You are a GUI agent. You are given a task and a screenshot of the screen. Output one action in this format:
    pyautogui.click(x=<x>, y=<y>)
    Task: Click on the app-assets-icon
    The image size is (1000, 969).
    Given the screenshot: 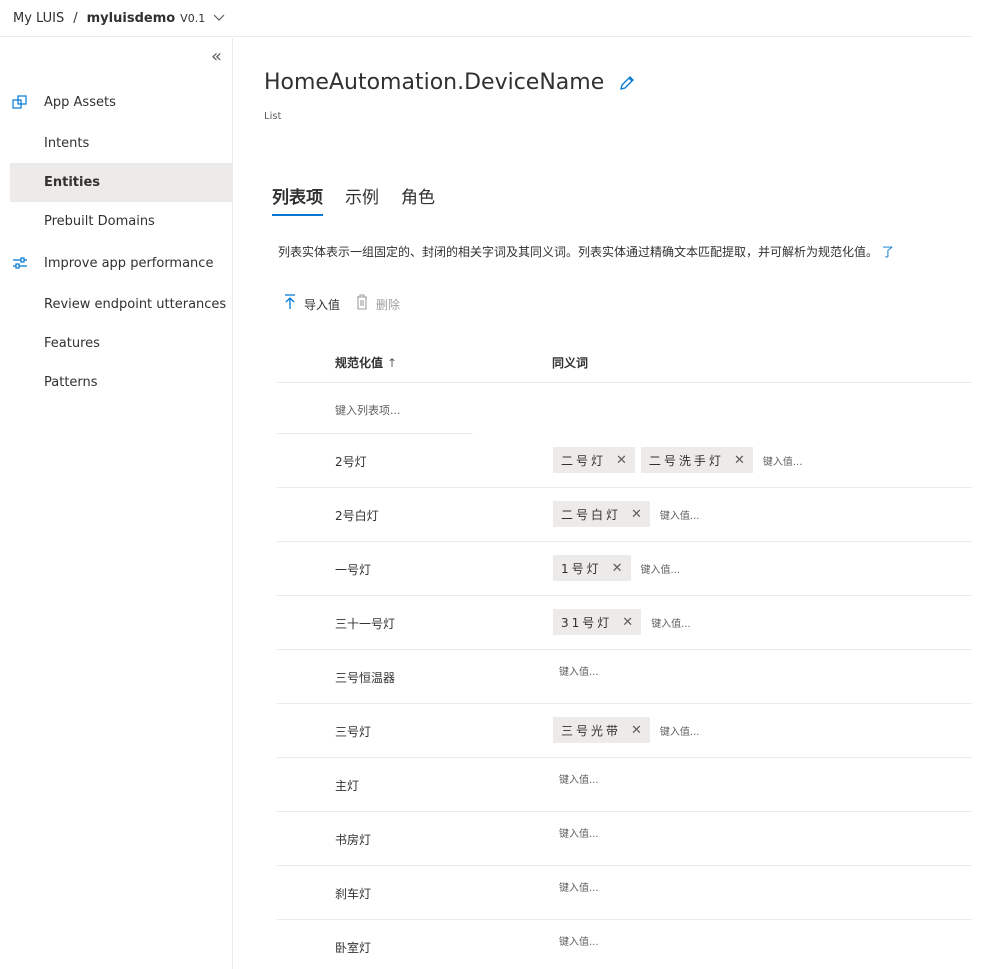 What is the action you would take?
    pyautogui.click(x=20, y=102)
    